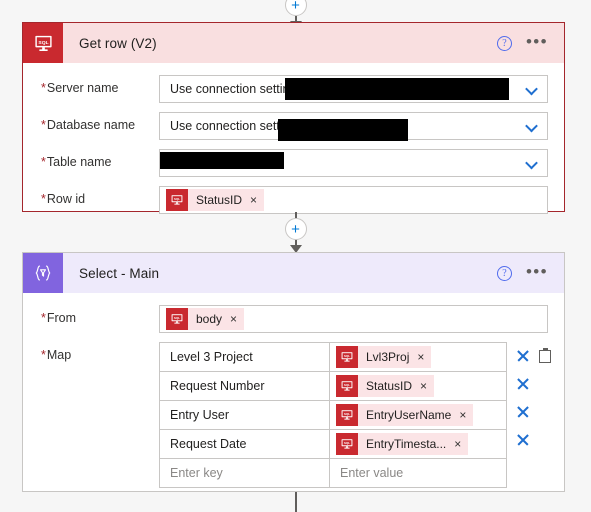 Image resolution: width=591 pixels, height=512 pixels. I want to click on field-control-table-name, so click(353, 163).